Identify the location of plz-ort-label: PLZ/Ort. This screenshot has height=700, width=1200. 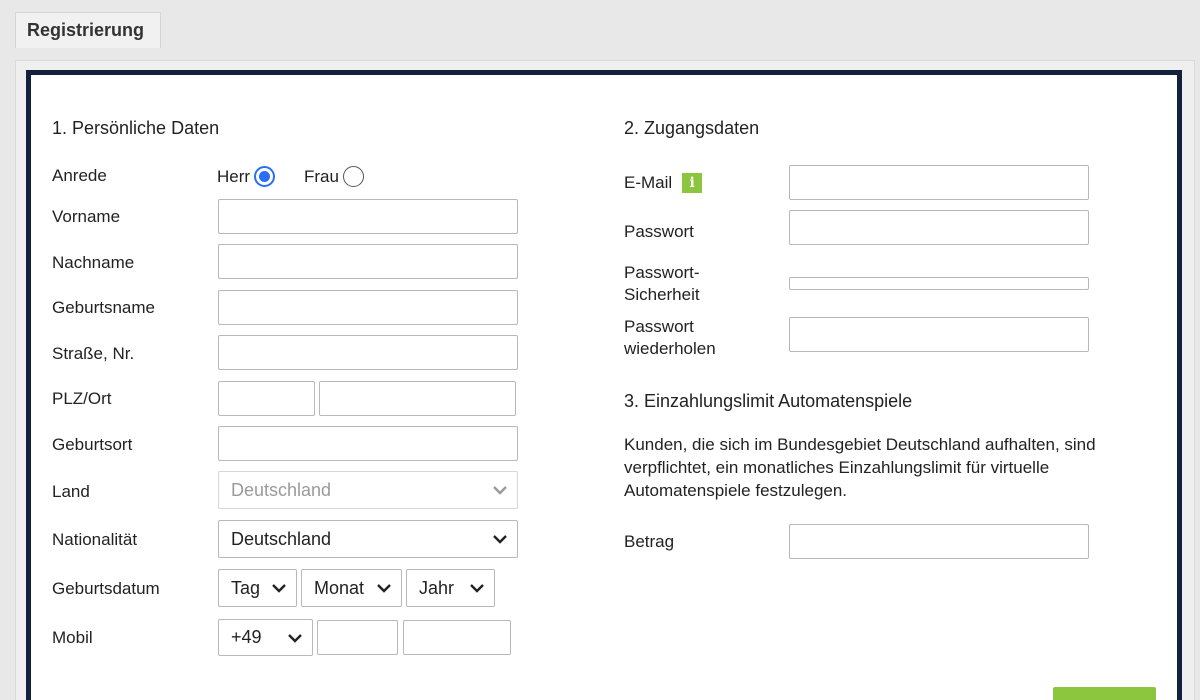
(82, 398).